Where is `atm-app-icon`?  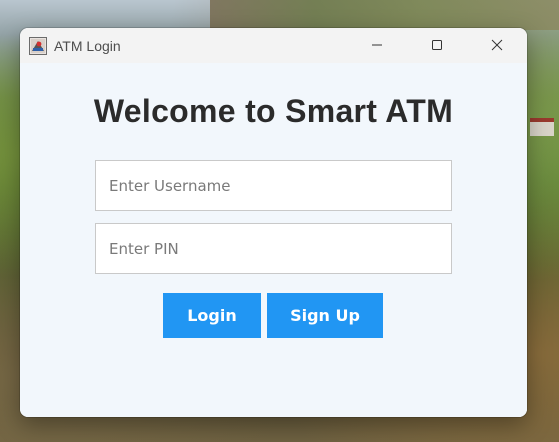 atm-app-icon is located at coordinates (38, 45).